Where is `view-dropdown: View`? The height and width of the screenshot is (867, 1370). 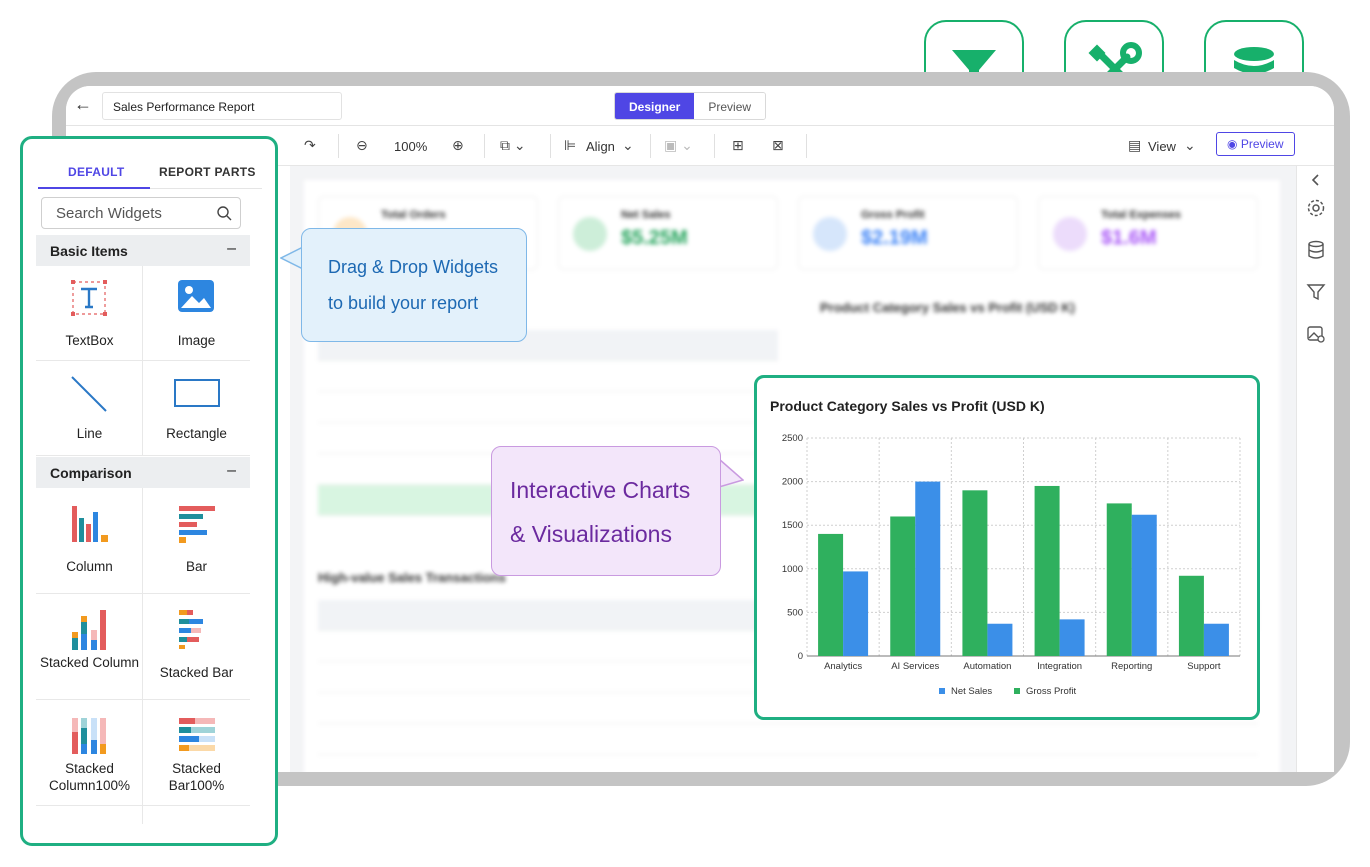 view-dropdown: View is located at coordinates (1162, 146).